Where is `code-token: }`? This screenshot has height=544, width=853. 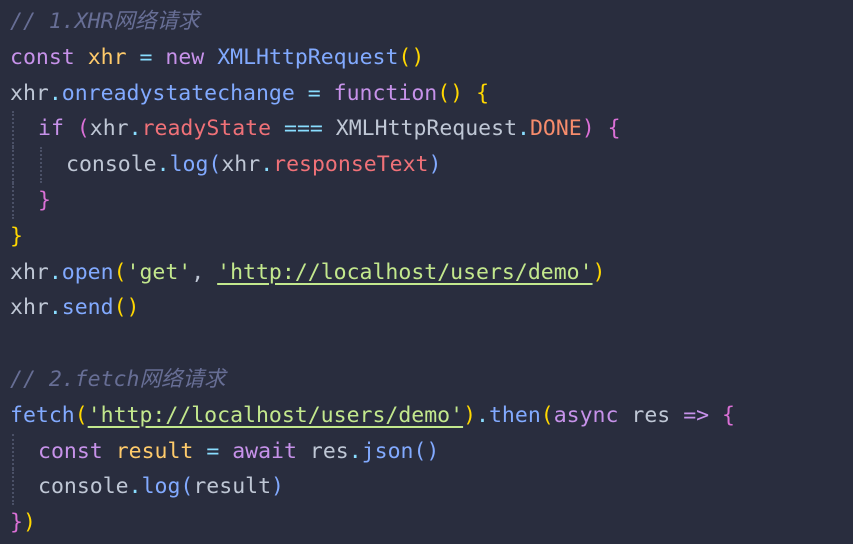
code-token: } is located at coordinates (44, 200).